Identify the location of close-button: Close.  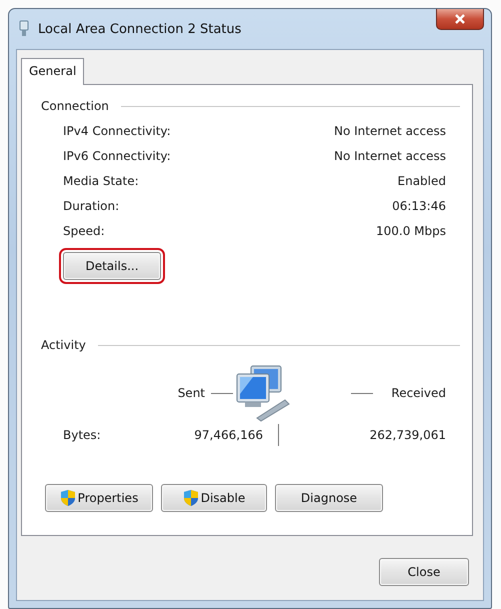
(424, 572).